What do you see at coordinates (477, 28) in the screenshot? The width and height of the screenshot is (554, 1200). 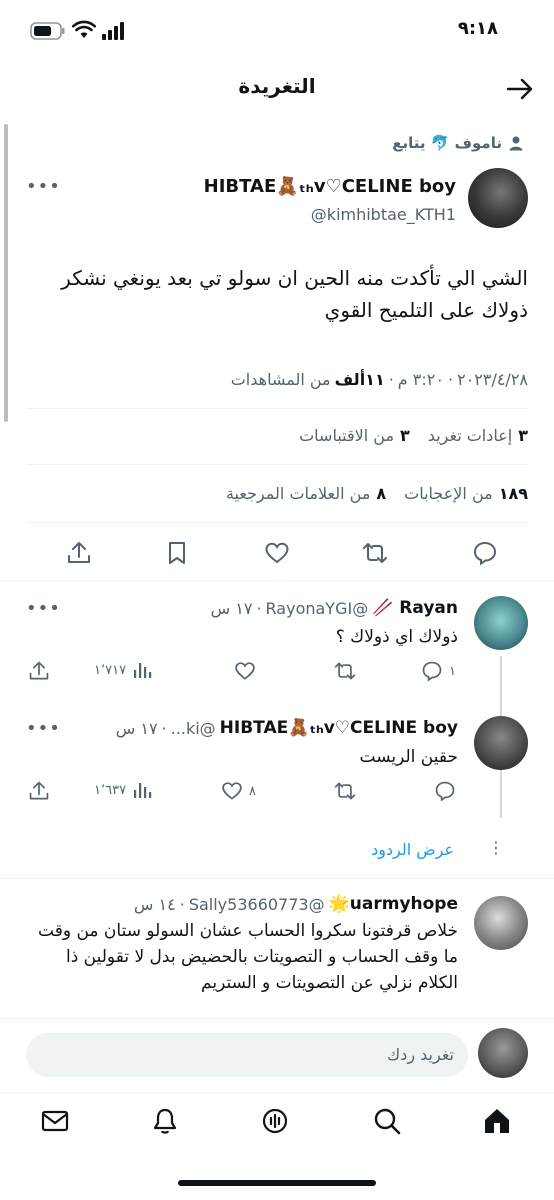 I see `status-time: ٩:١٨` at bounding box center [477, 28].